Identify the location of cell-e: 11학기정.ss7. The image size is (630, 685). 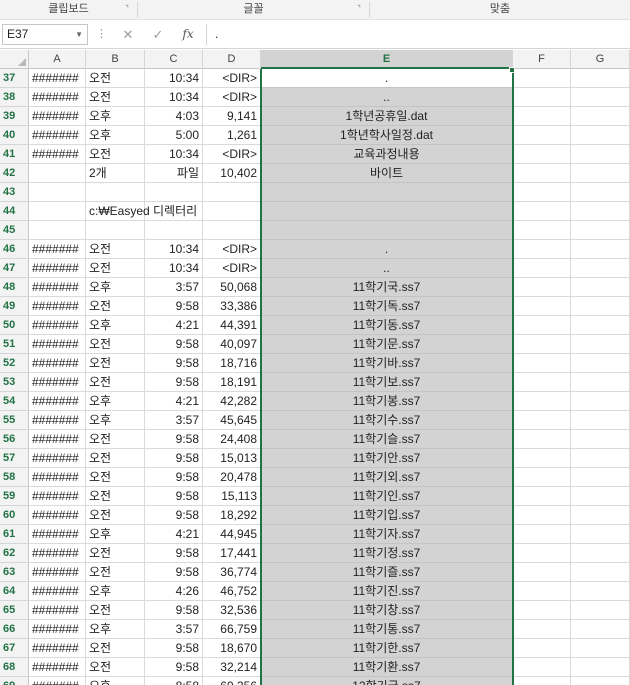
(387, 553).